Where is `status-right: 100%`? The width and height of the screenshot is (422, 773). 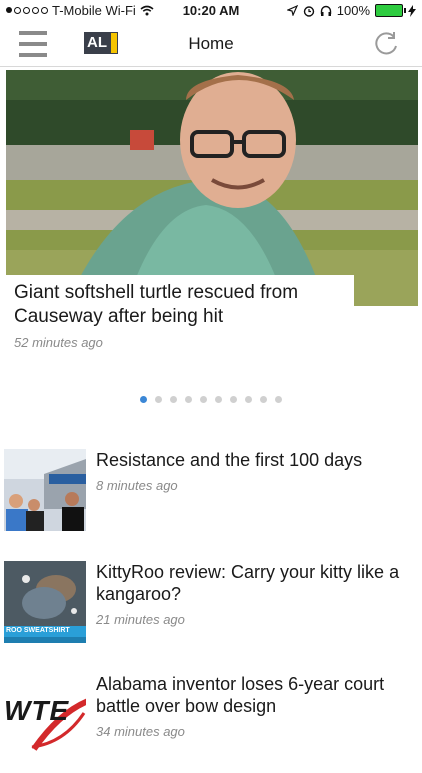
status-right: 100% is located at coordinates (351, 10).